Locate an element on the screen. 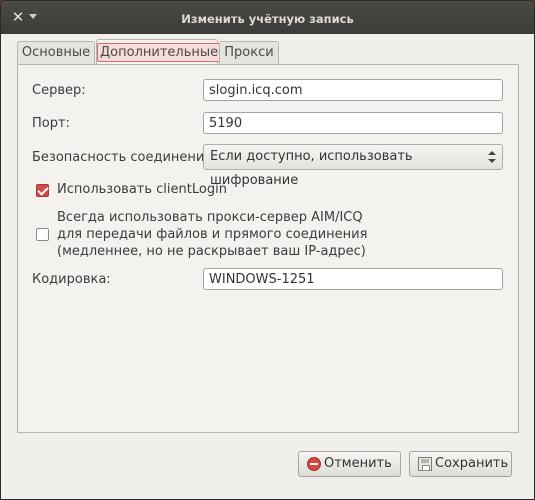 This screenshot has height=500, width=535. server-input is located at coordinates (353, 90).